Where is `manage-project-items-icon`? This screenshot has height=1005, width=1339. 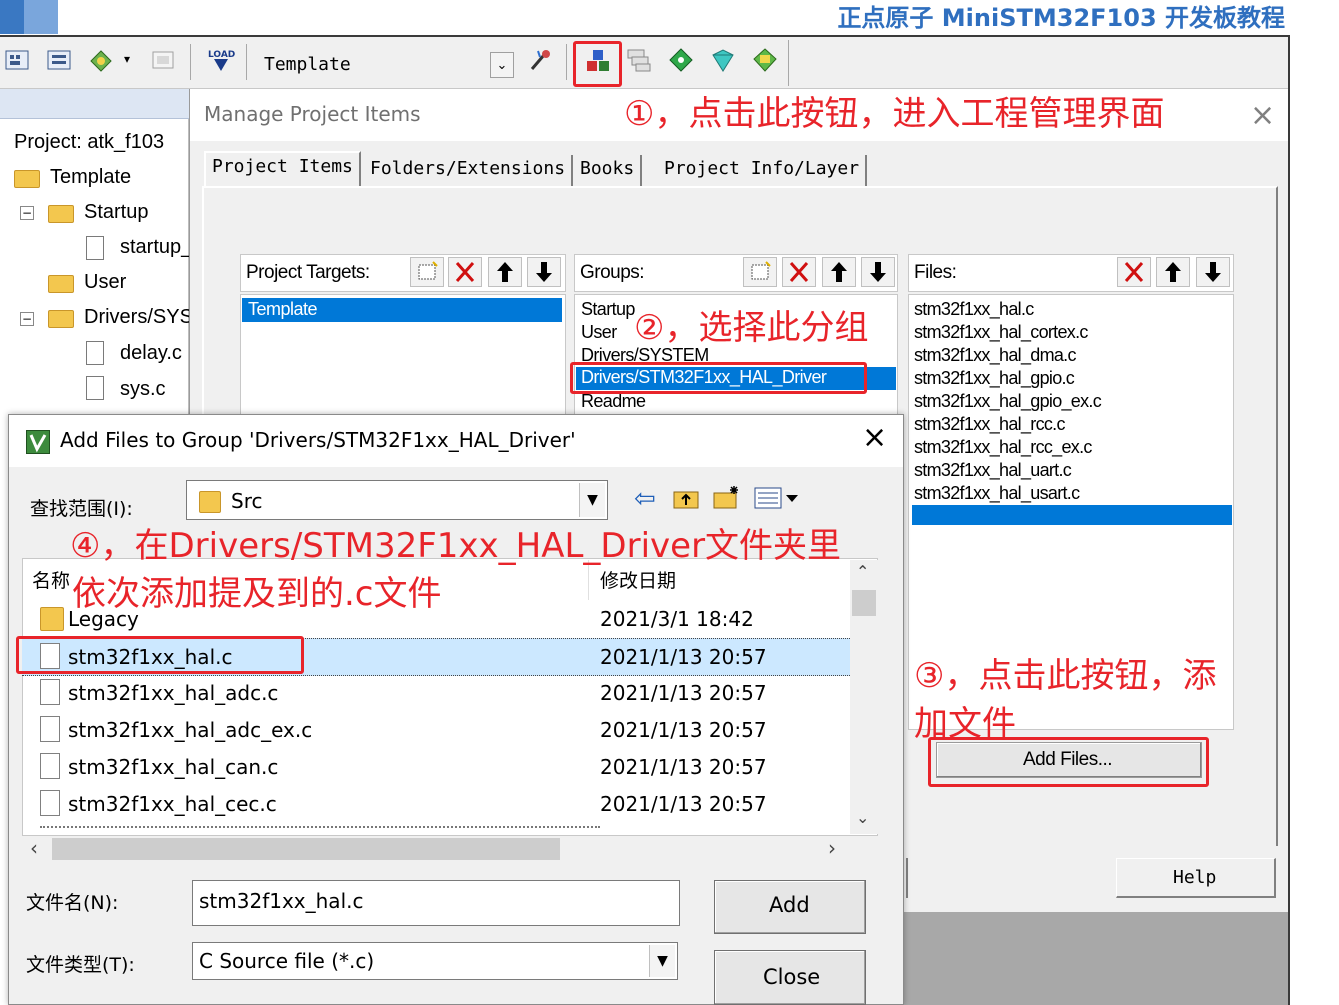
manage-project-items-icon is located at coordinates (598, 60).